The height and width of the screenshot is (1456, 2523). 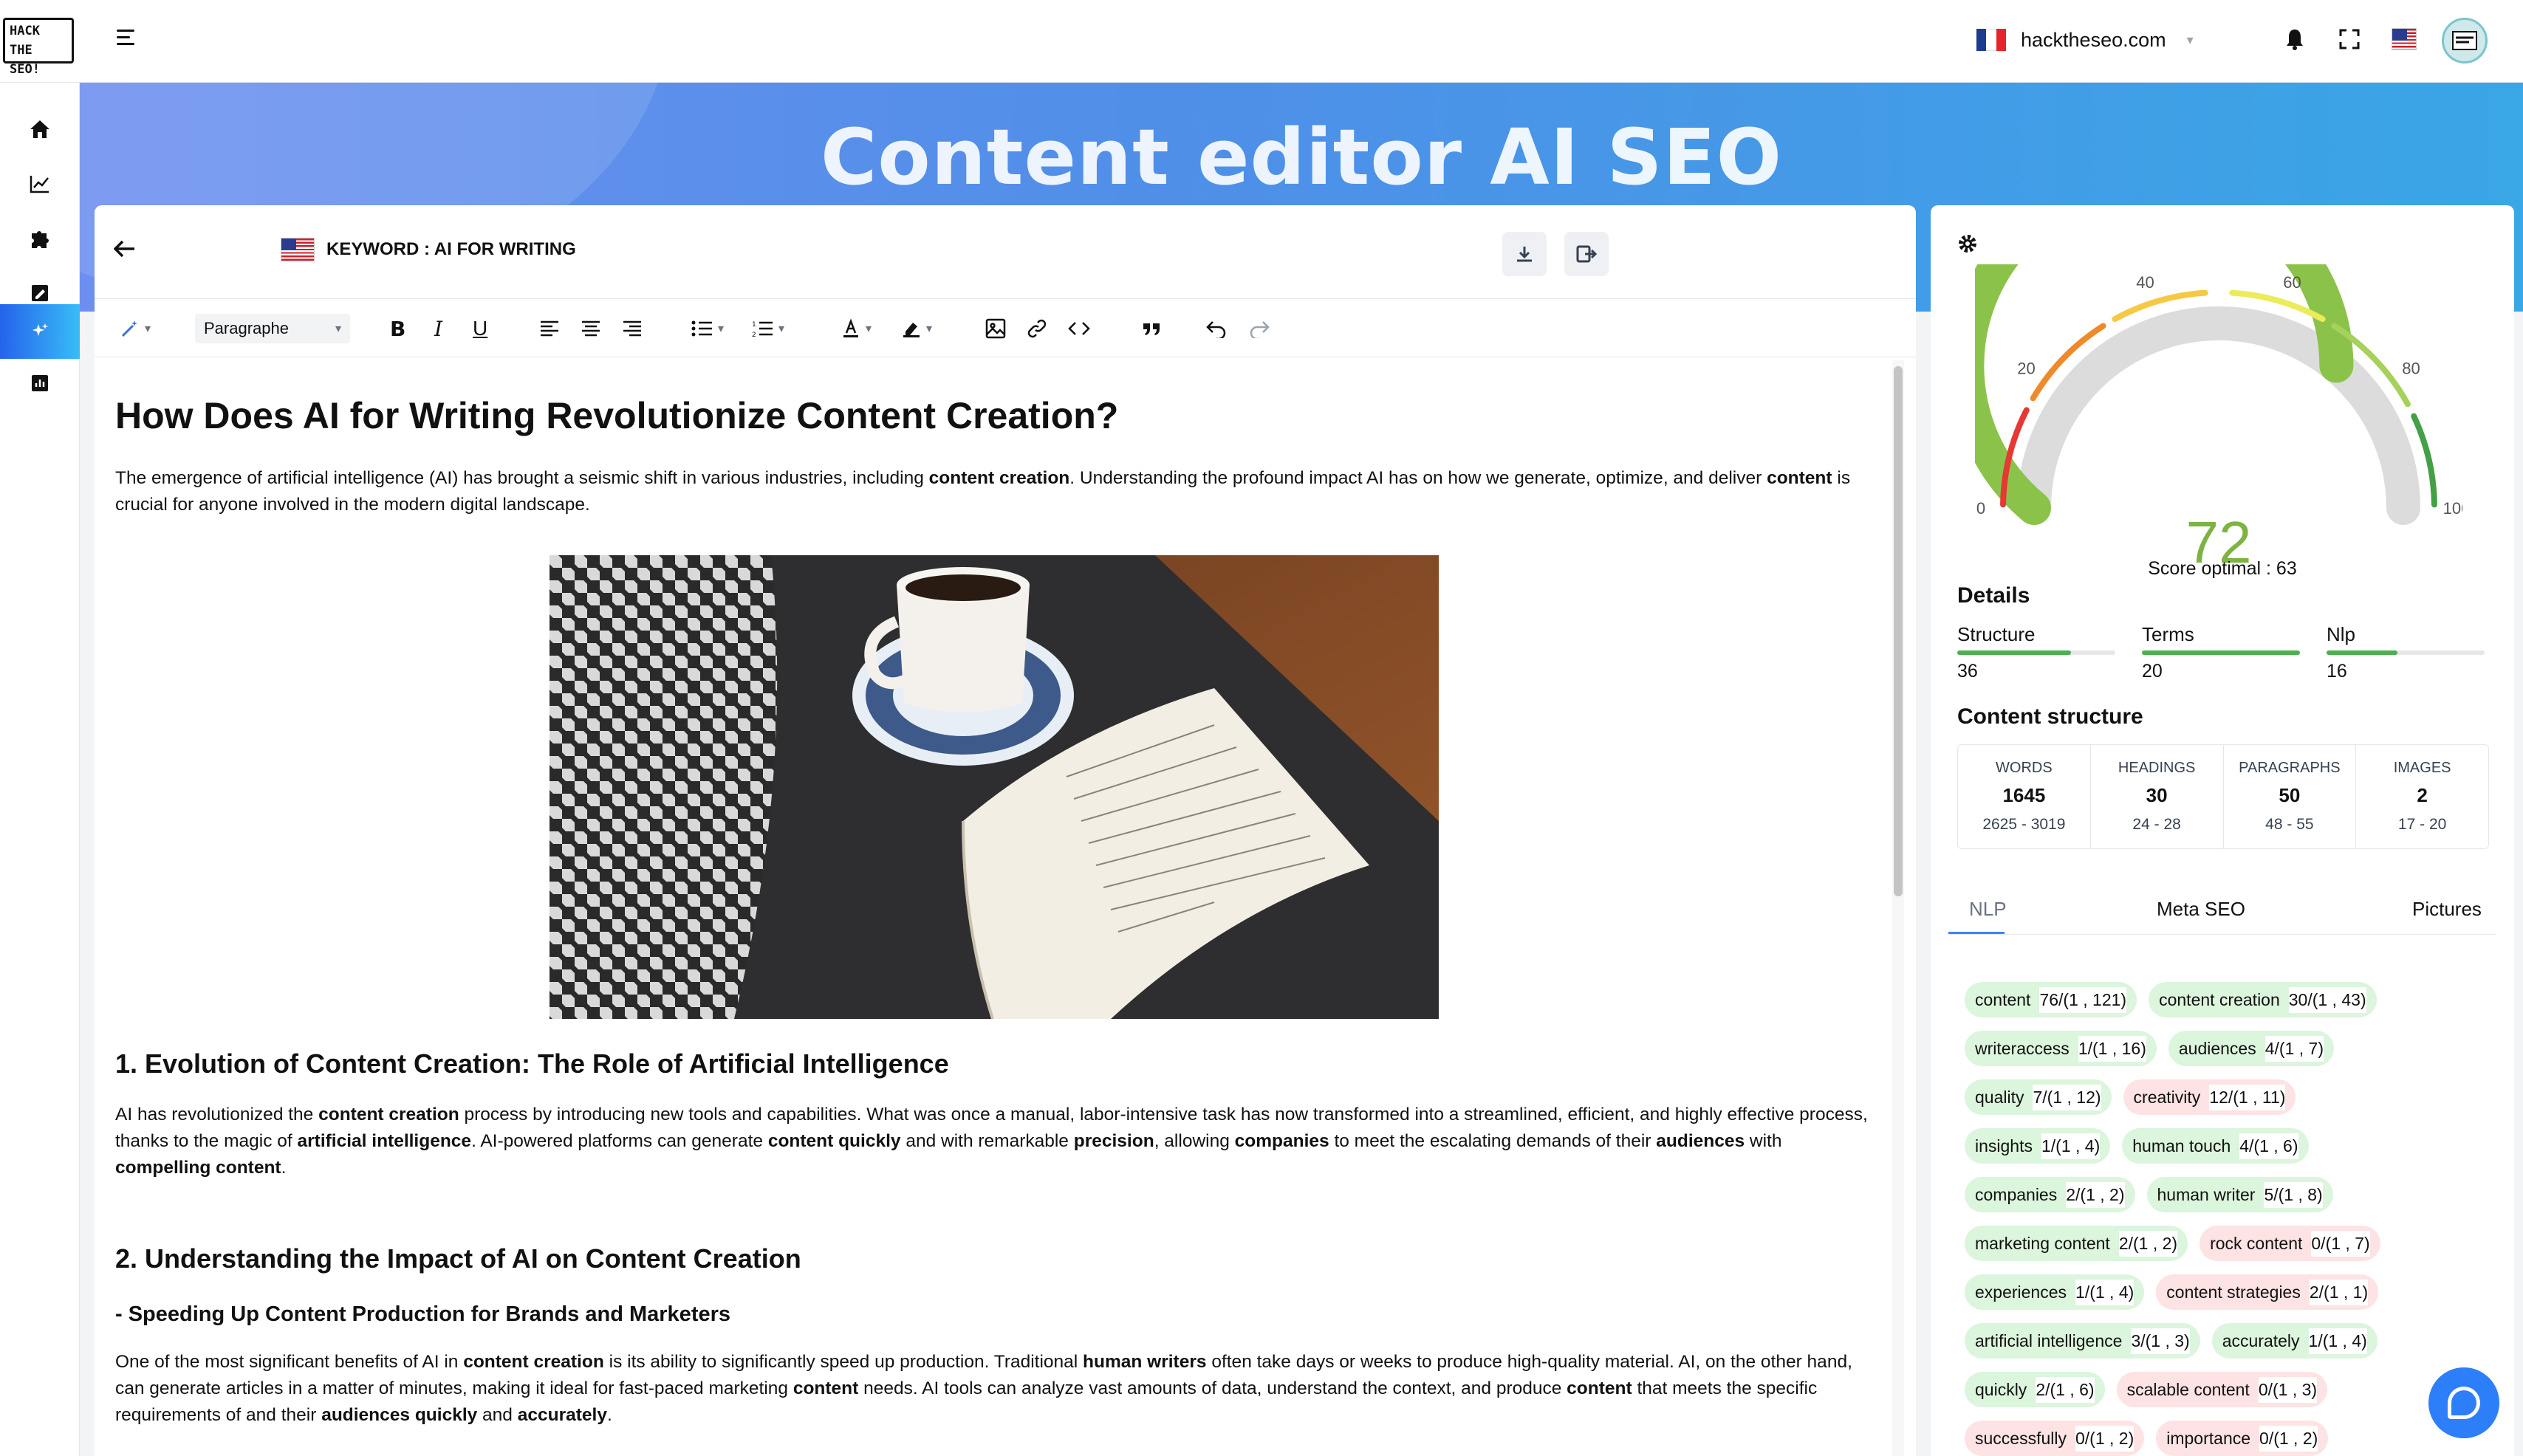 What do you see at coordinates (2290, 1244) in the screenshot?
I see `term-chip: rock content 0/(1 , 7)` at bounding box center [2290, 1244].